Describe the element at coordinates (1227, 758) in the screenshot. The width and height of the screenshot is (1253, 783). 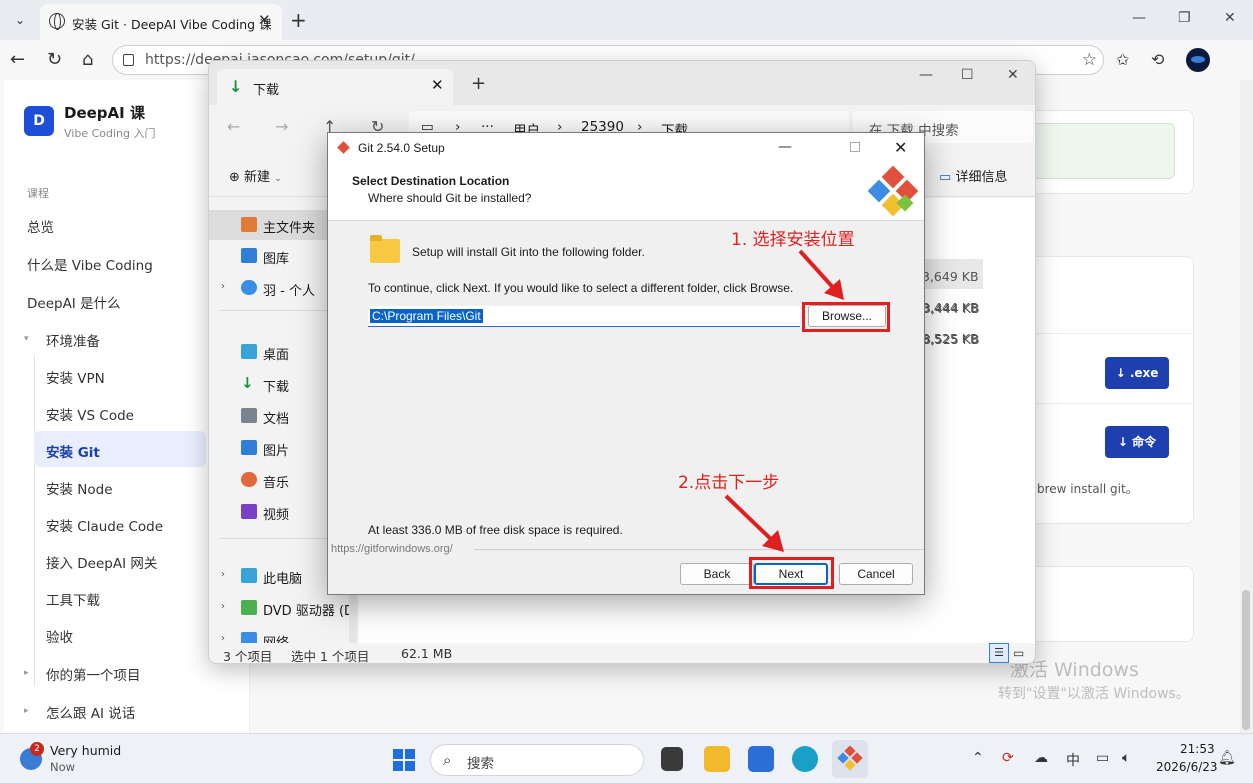
I see `notification-bell-icon: 🔔︎` at that location.